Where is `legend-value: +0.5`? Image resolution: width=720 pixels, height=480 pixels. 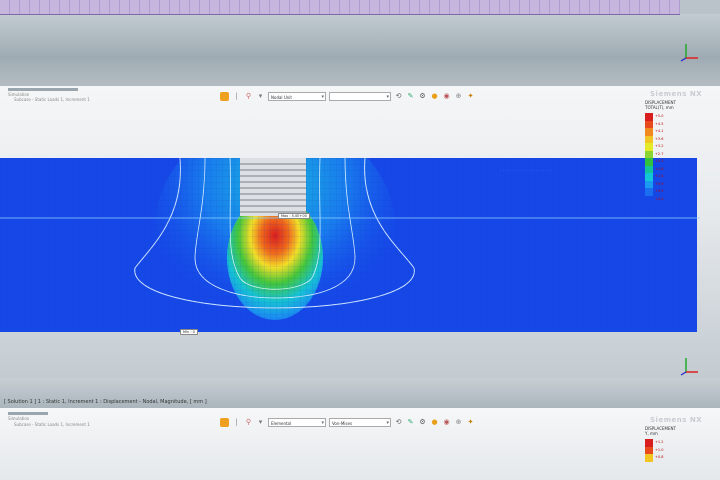 legend-value: +0.5 is located at coordinates (659, 191).